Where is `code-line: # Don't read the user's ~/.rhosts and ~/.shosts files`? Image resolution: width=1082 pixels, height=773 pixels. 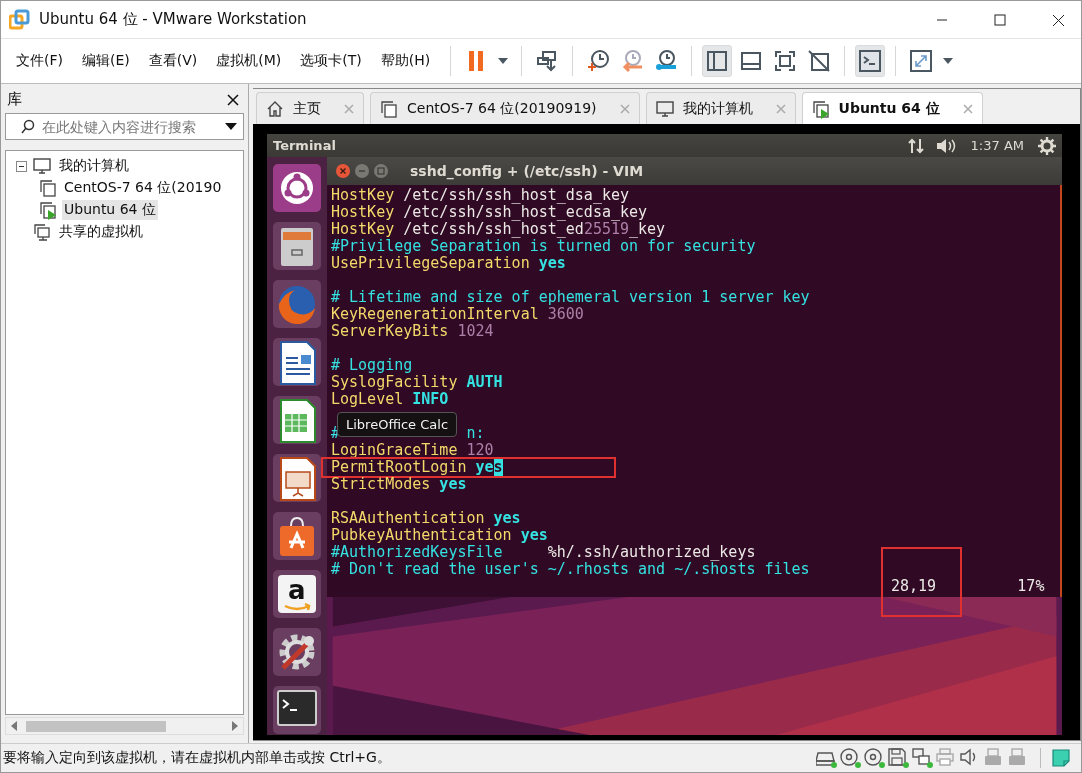
code-line: # Don't read the user's ~/.rhosts and ~/.shosts files is located at coordinates (570, 569).